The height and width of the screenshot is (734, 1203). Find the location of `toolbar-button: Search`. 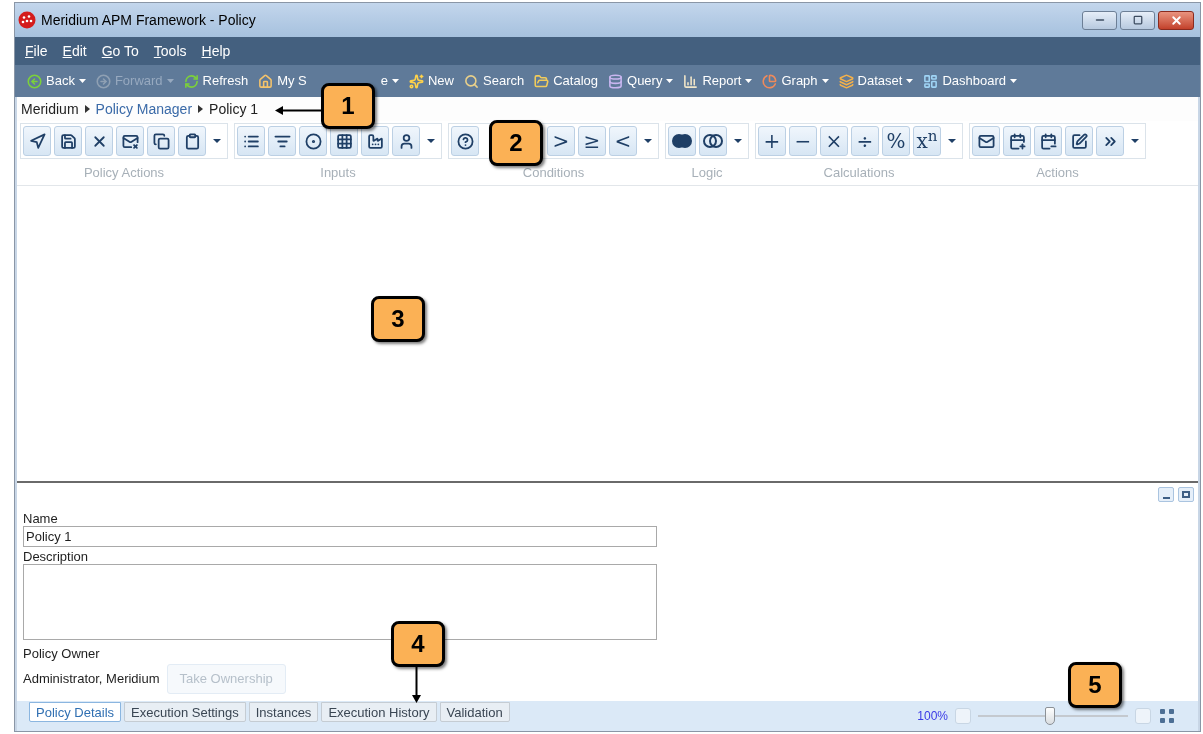

toolbar-button: Search is located at coordinates (494, 81).